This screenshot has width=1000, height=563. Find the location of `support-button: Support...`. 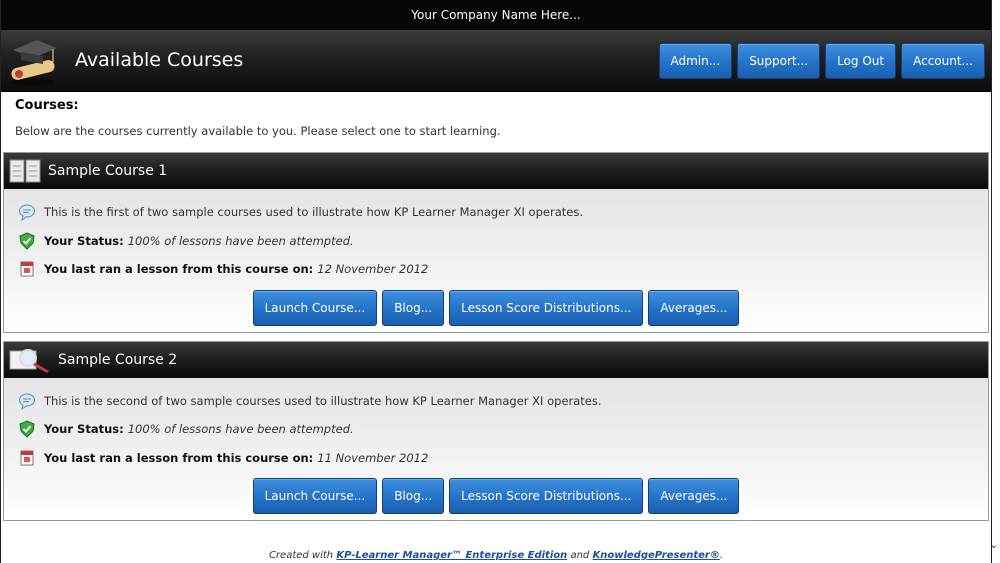

support-button: Support... is located at coordinates (779, 61).